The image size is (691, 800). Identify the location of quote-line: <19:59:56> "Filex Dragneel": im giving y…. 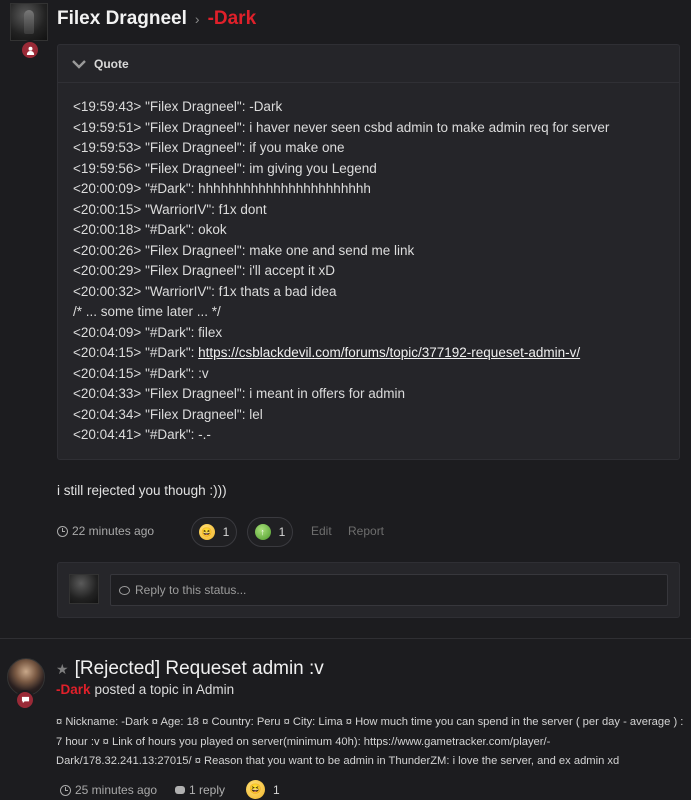
(225, 168).